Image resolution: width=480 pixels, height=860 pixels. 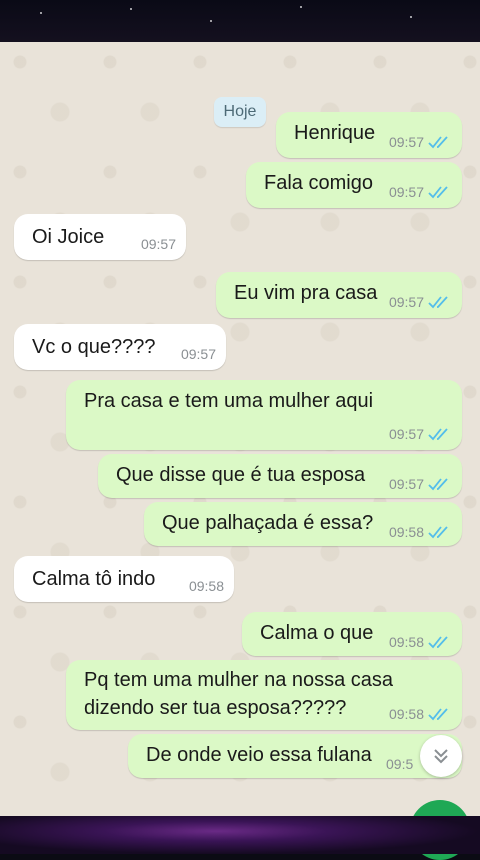 What do you see at coordinates (259, 755) in the screenshot?
I see `message-text: De onde veio essa fulana` at bounding box center [259, 755].